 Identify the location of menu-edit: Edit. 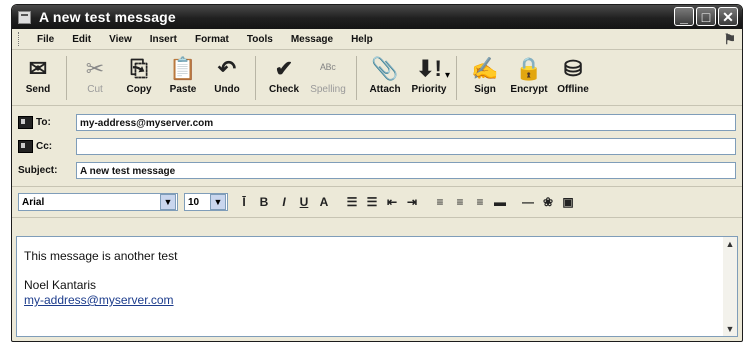
(81, 39).